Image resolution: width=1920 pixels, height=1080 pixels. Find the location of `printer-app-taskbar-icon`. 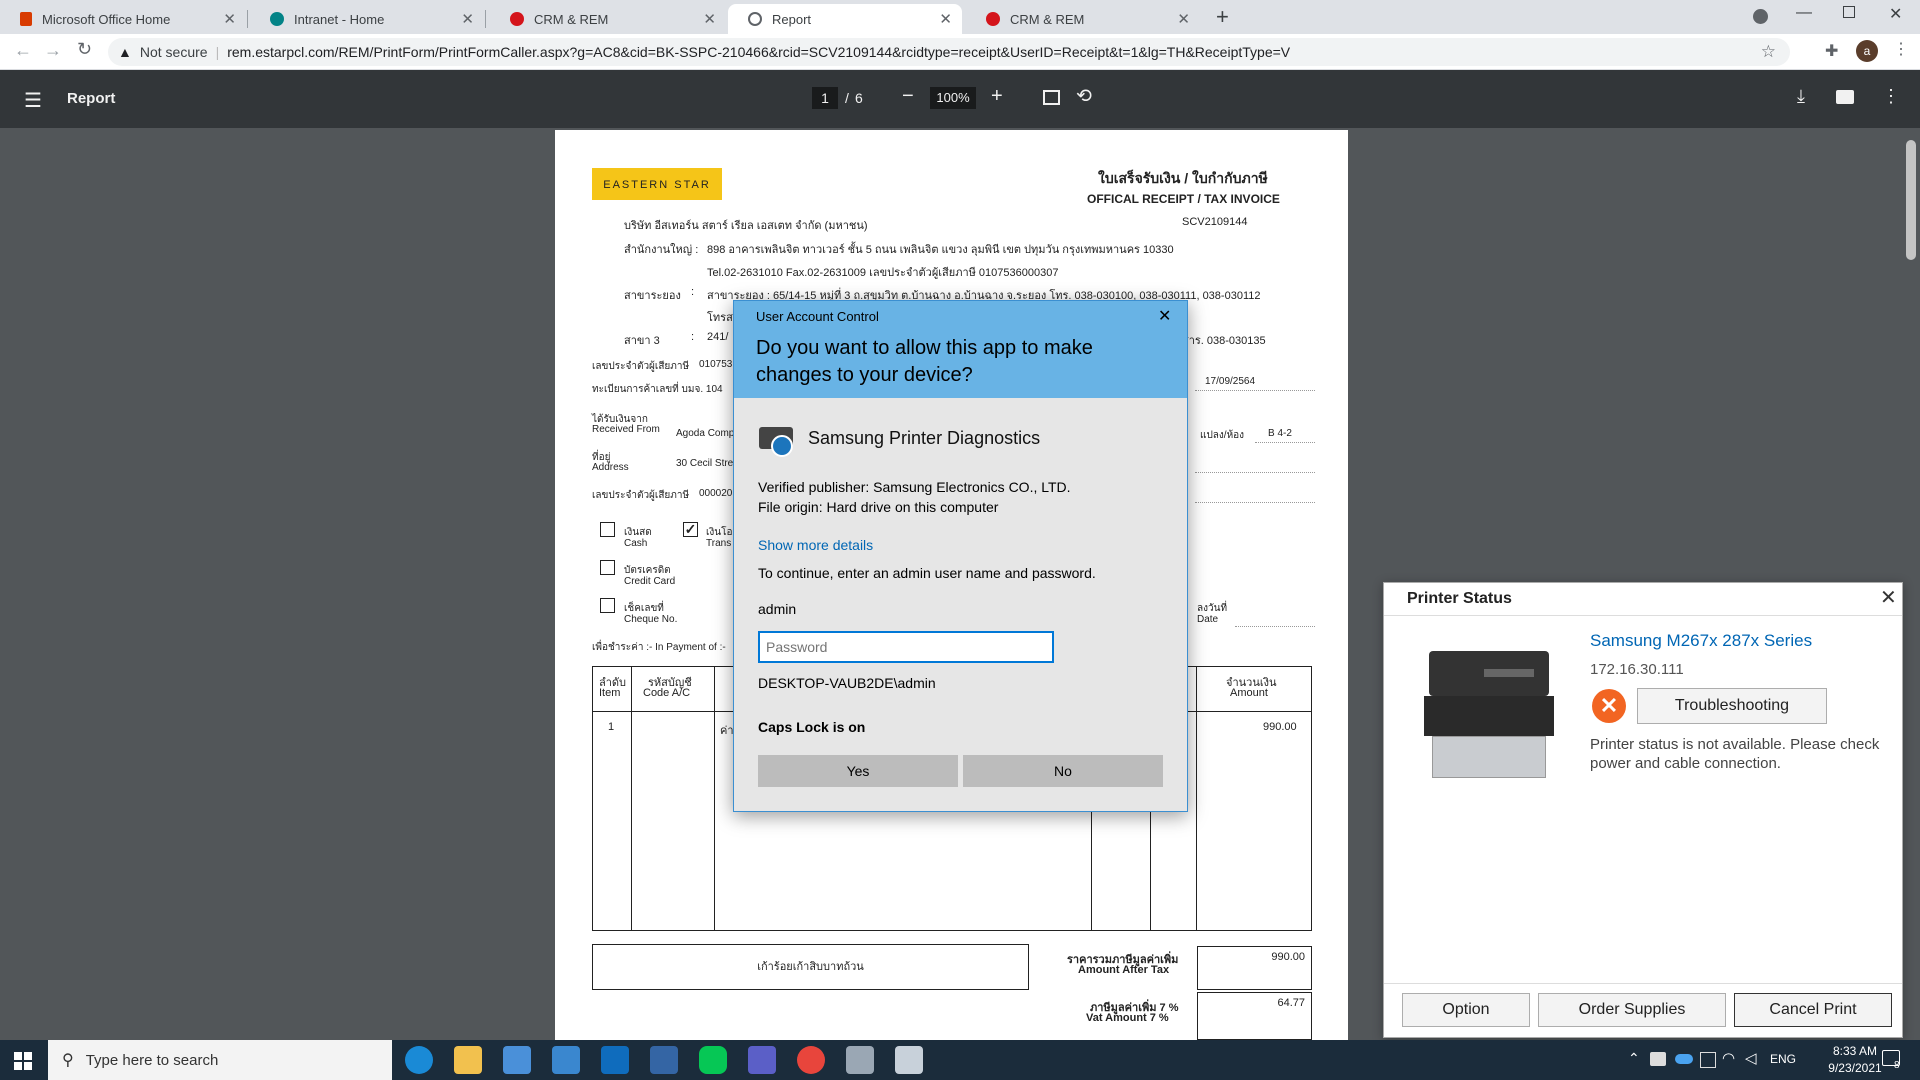

printer-app-taskbar-icon is located at coordinates (860, 1060).